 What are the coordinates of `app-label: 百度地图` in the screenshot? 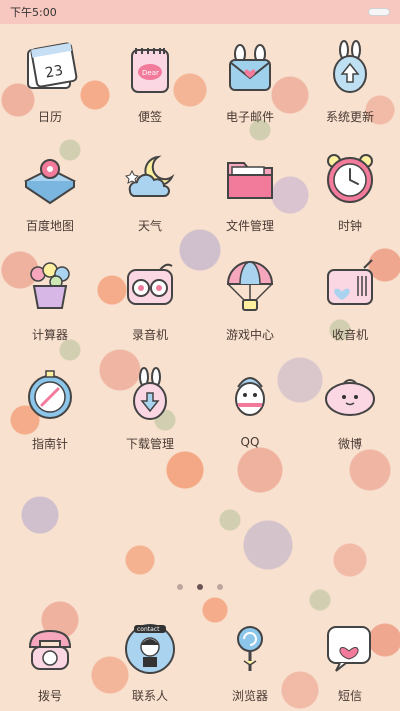 It's located at (49, 226).